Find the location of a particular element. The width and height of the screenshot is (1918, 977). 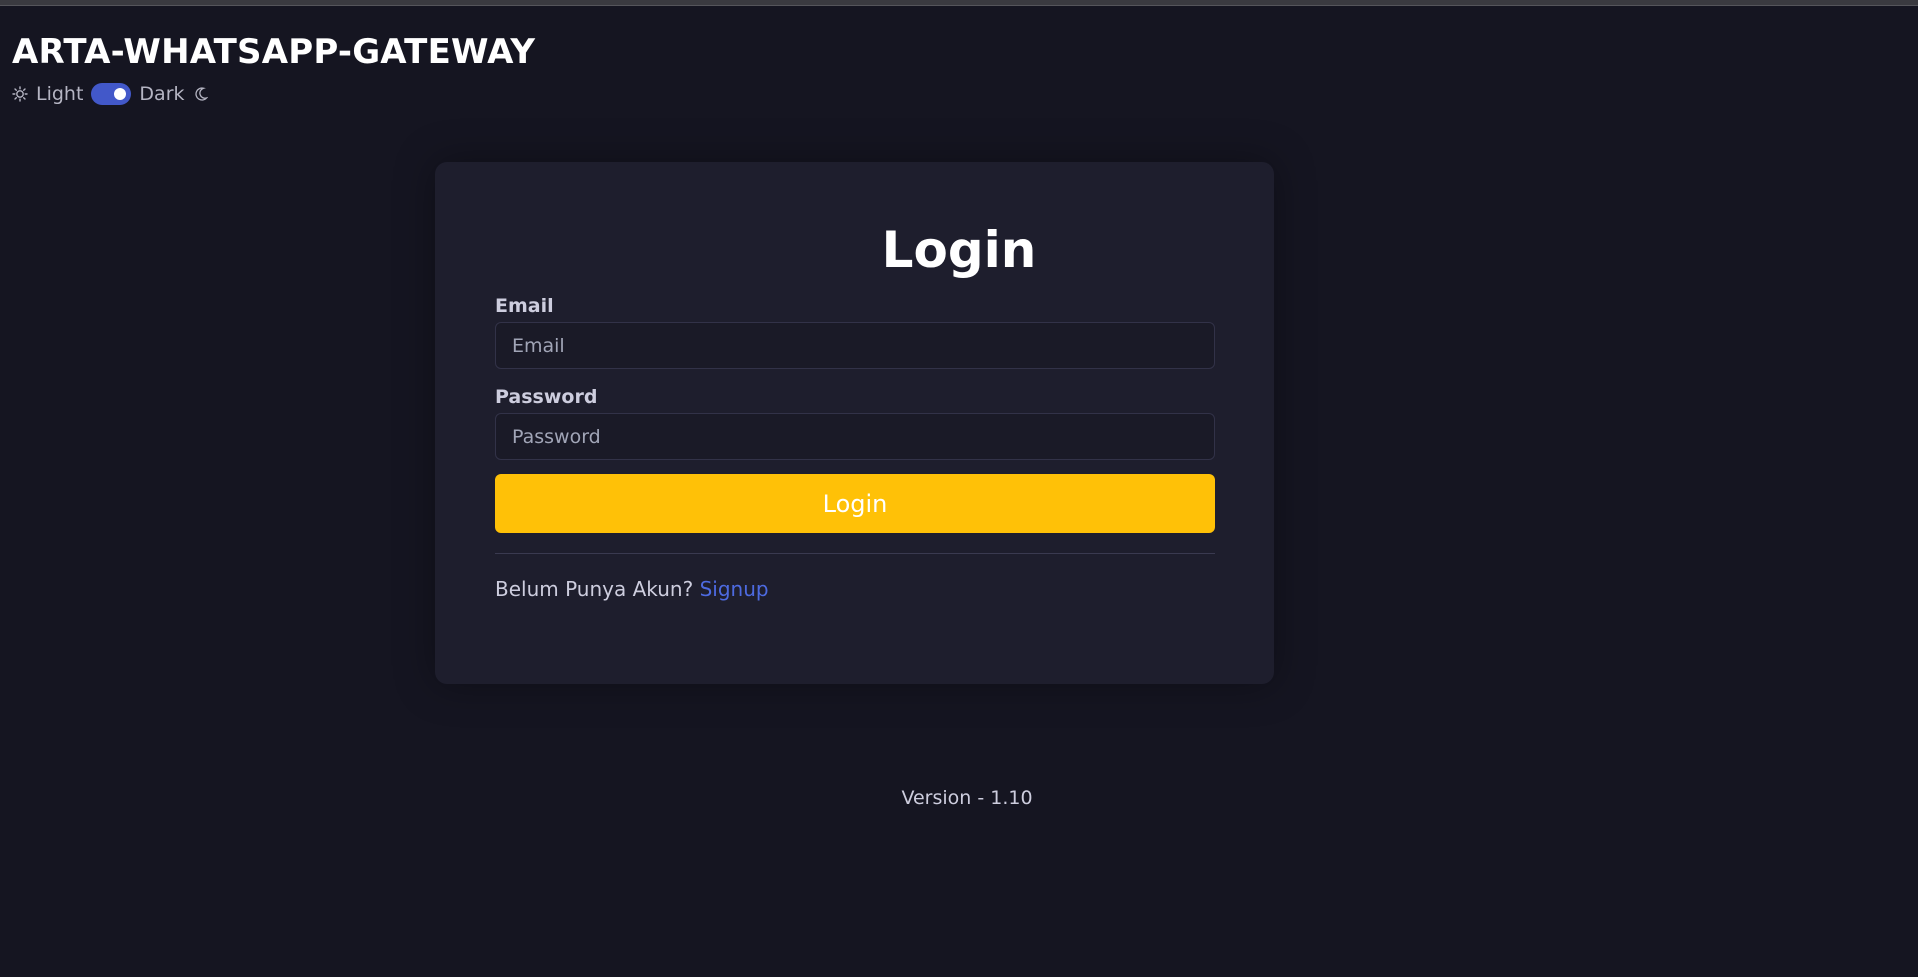

signup-prompt-text: Belum Punya Akun? is located at coordinates (594, 589).